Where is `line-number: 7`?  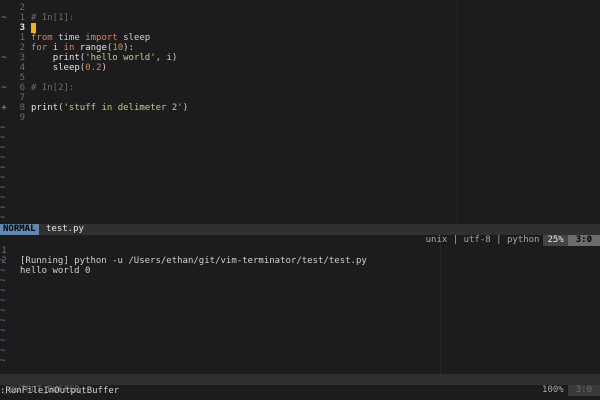
line-number: 7 is located at coordinates (22, 98).